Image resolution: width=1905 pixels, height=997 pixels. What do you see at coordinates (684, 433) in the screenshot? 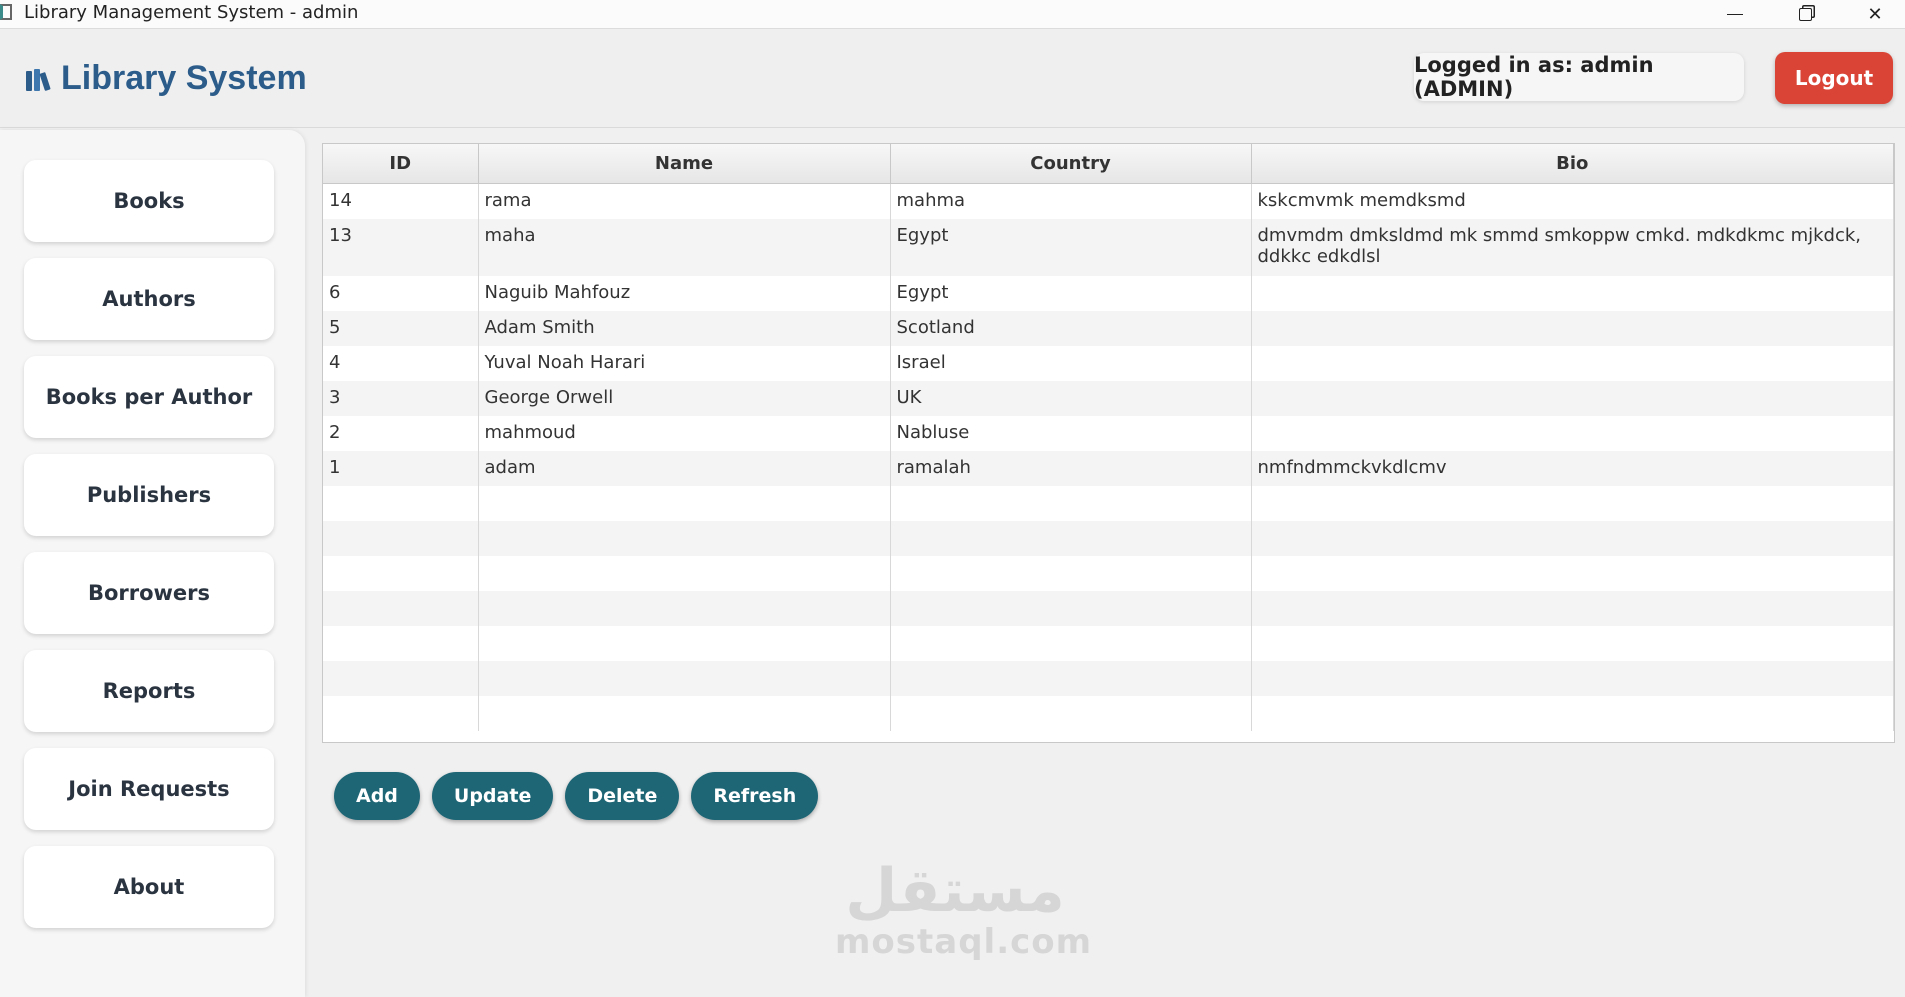
I see `cell-name: mahmoud` at bounding box center [684, 433].